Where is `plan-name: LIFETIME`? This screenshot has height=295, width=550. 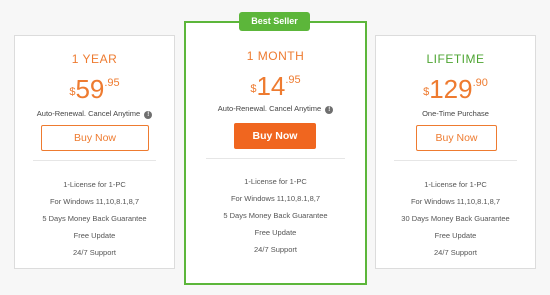
plan-name: LIFETIME is located at coordinates (455, 59).